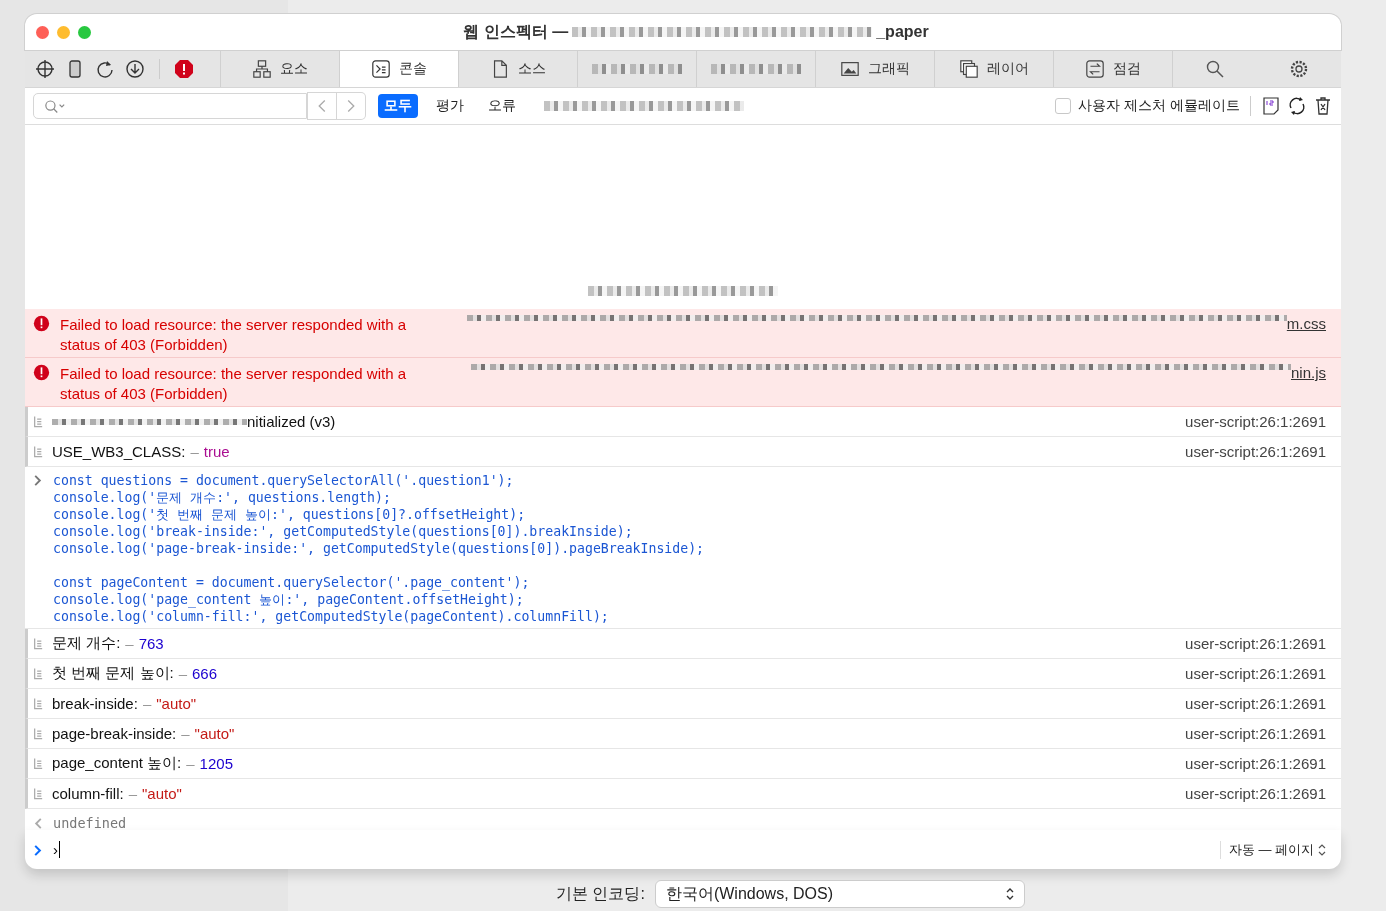 Image resolution: width=1386 pixels, height=911 pixels. Describe the element at coordinates (839, 894) in the screenshot. I see `encoding-select: 한국어(Windows, DOS)` at that location.